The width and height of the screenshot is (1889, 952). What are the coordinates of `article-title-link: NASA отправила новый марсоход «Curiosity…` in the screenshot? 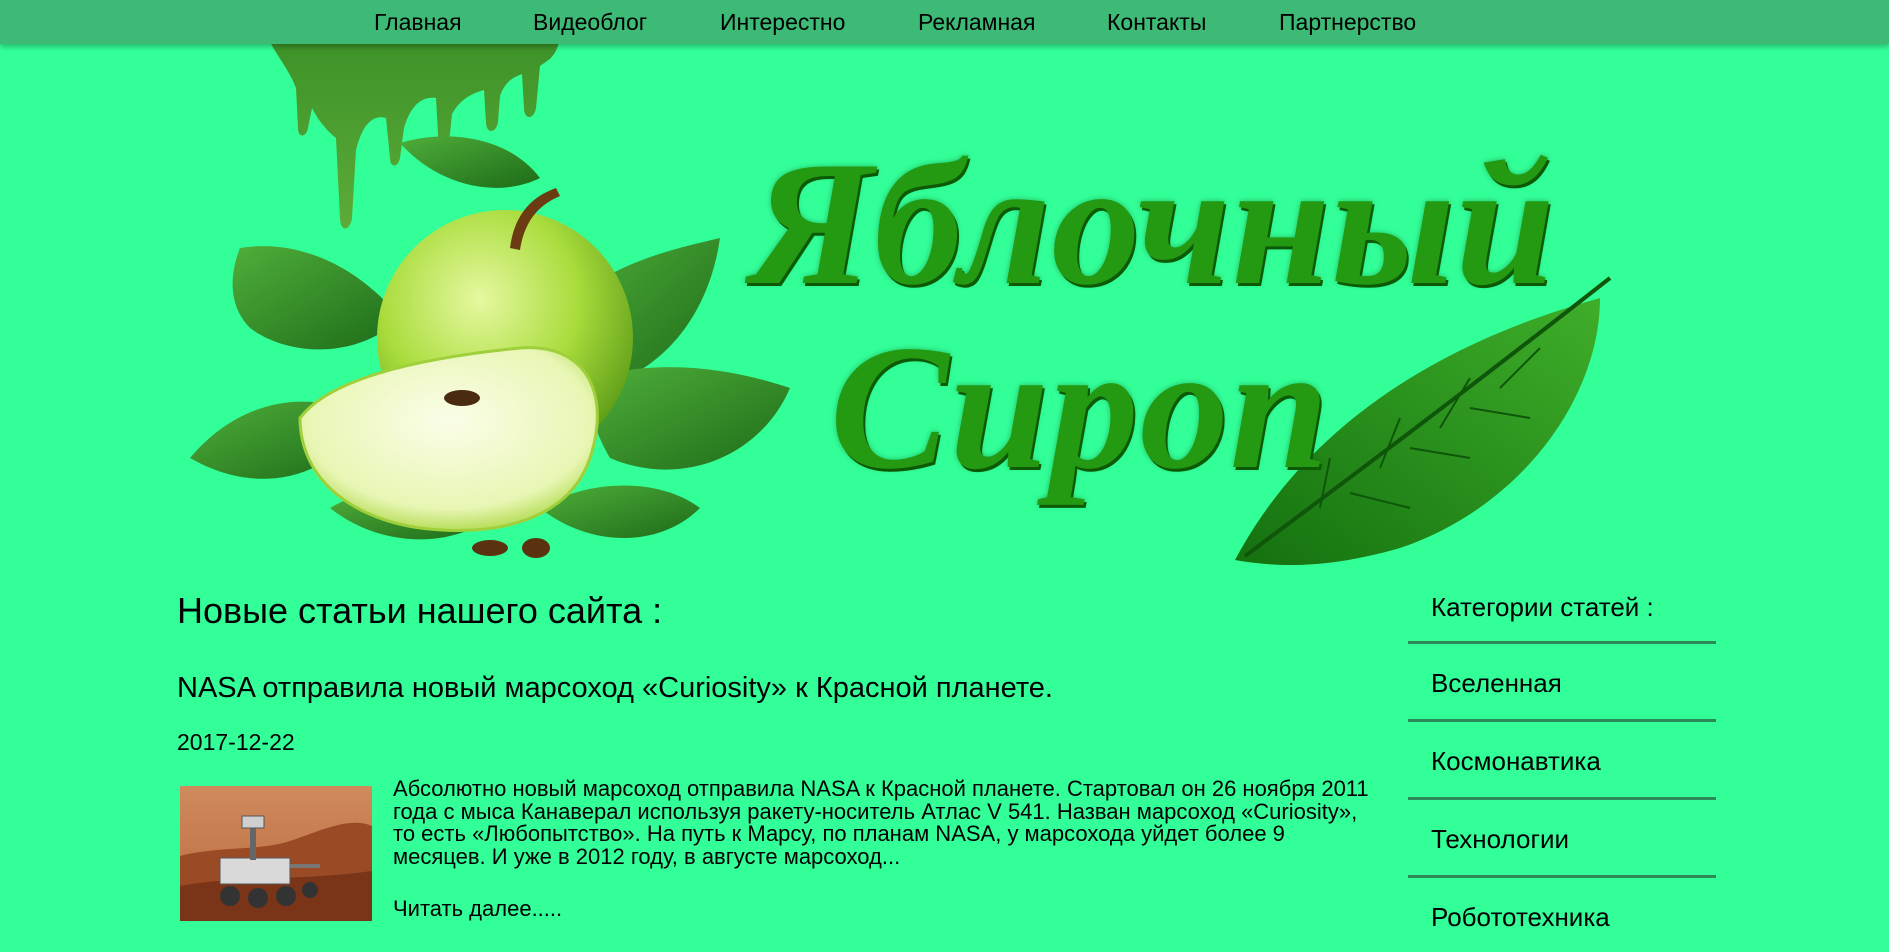 It's located at (615, 688).